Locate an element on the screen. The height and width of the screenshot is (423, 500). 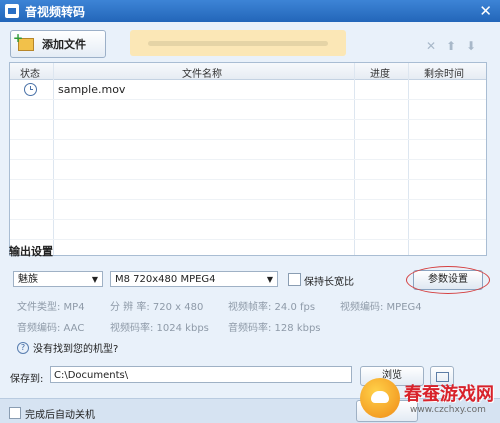
arrow-up-icon: ⬆ is located at coordinates (451, 46).